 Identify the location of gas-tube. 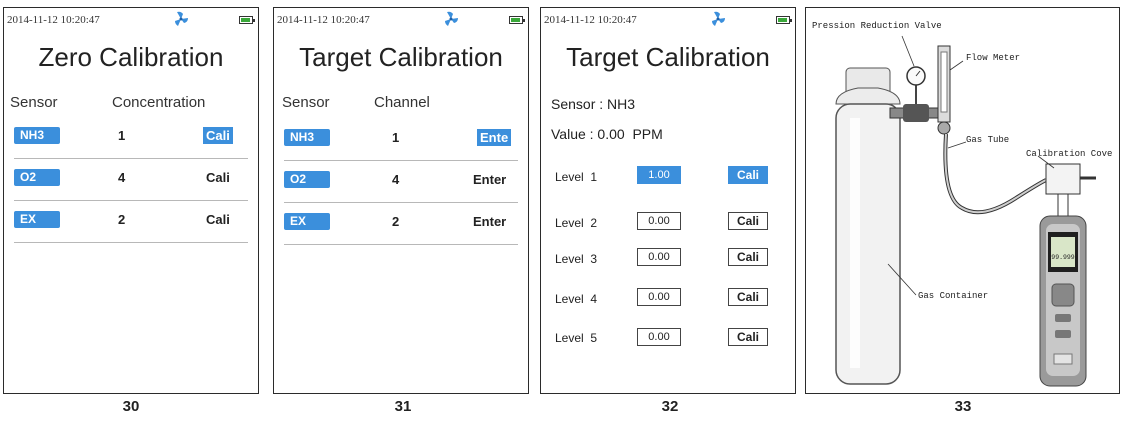
(995, 174).